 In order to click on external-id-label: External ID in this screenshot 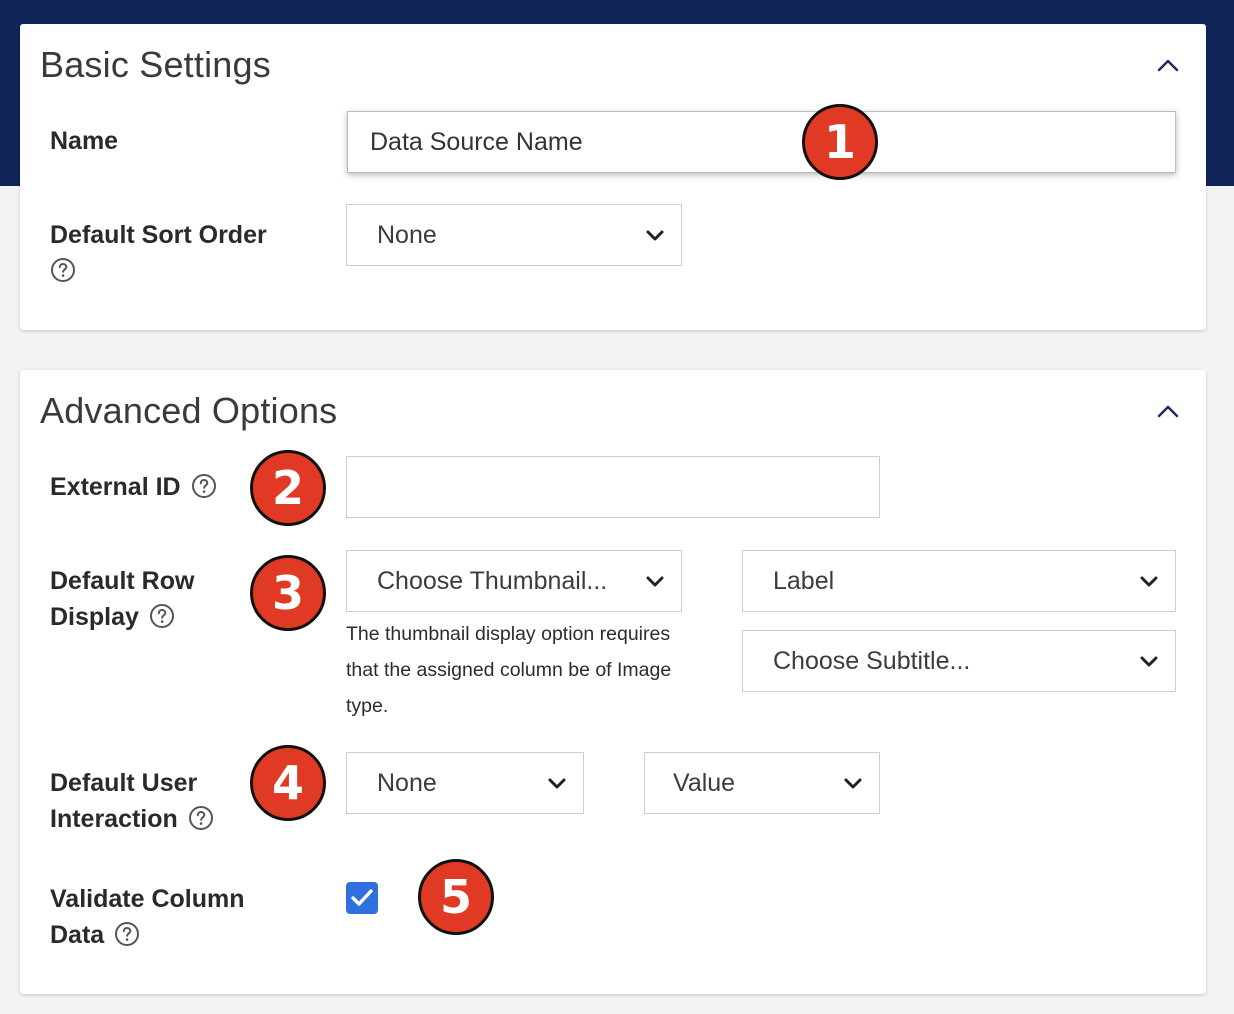, I will do `click(133, 487)`.